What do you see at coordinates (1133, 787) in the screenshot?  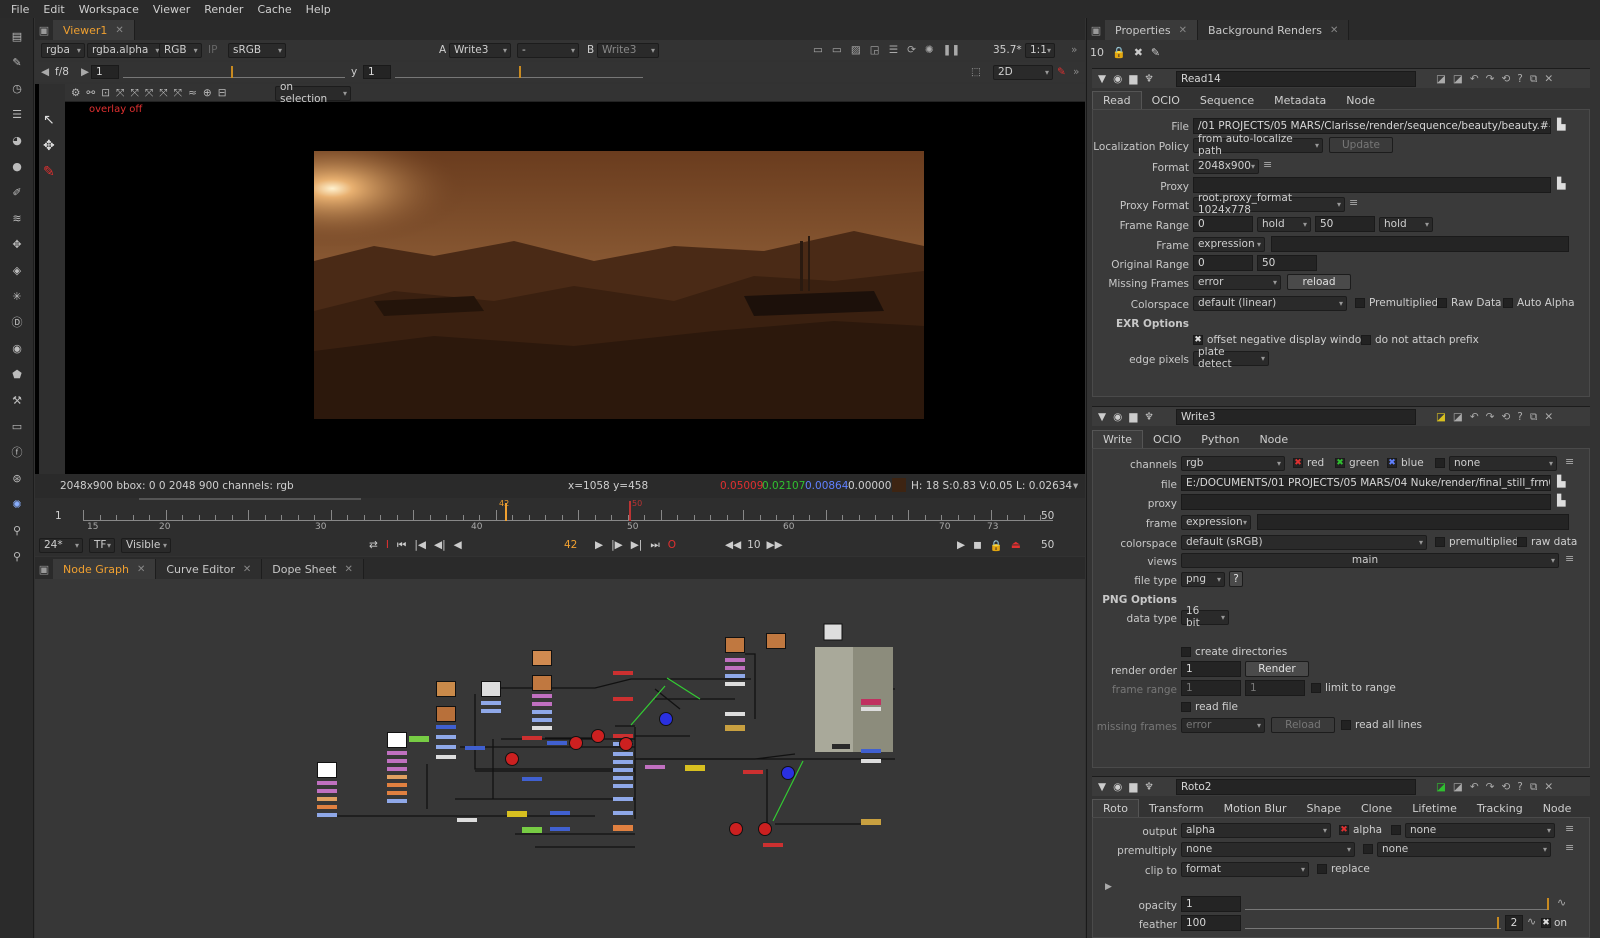 I see `node-color-icon: ▆` at bounding box center [1133, 787].